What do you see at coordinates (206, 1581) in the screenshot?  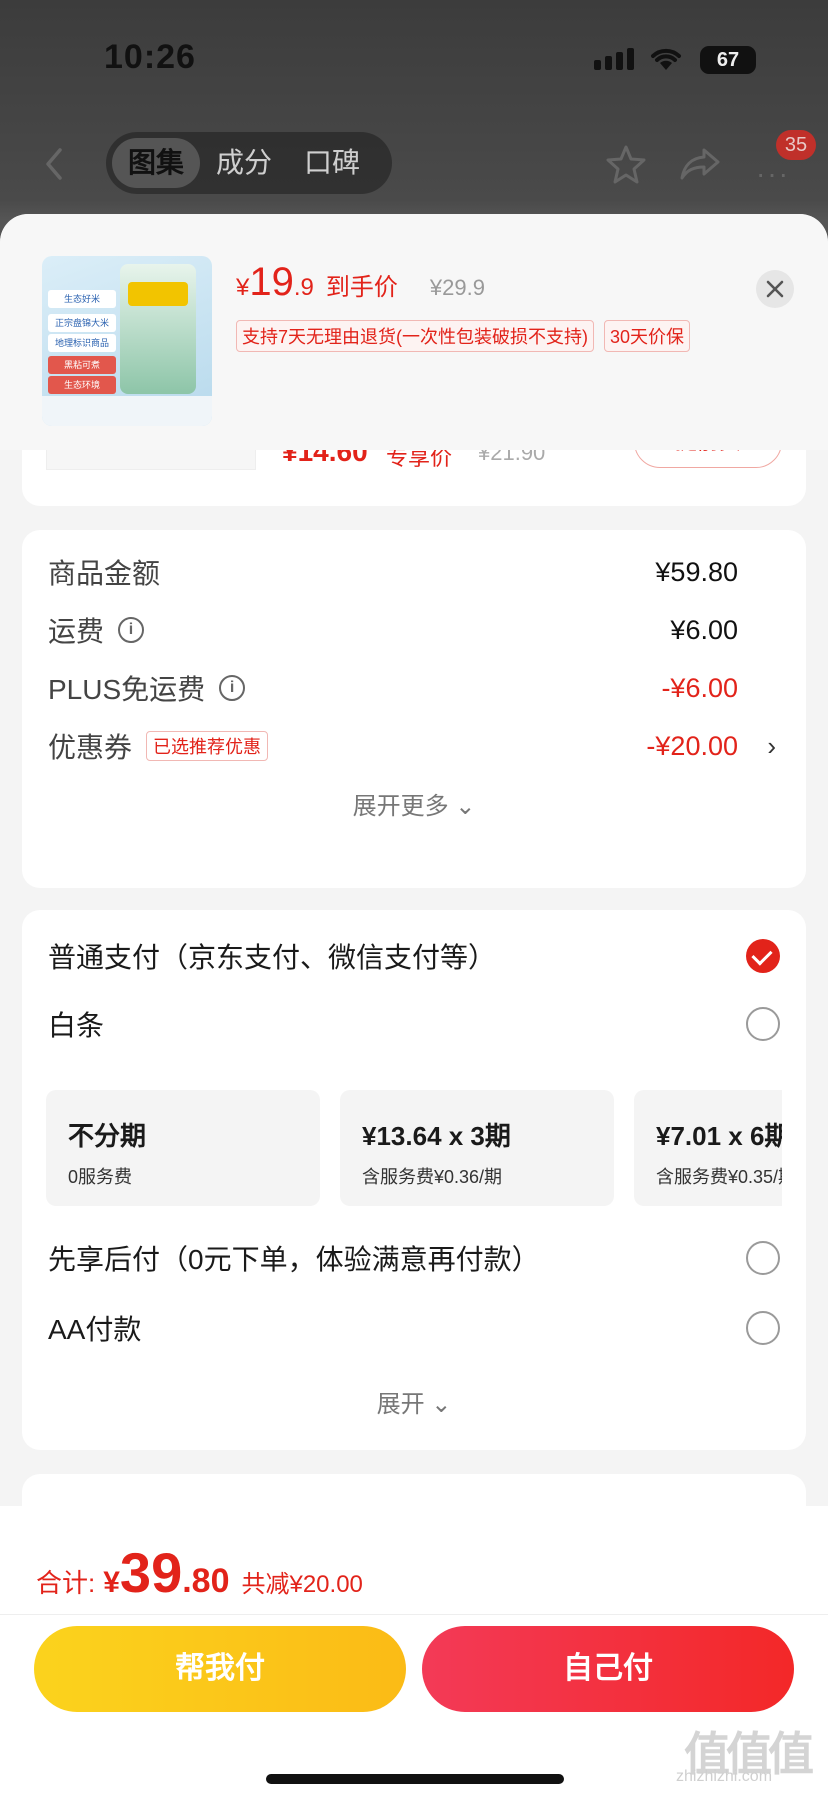 I see `total-decimal: .80` at bounding box center [206, 1581].